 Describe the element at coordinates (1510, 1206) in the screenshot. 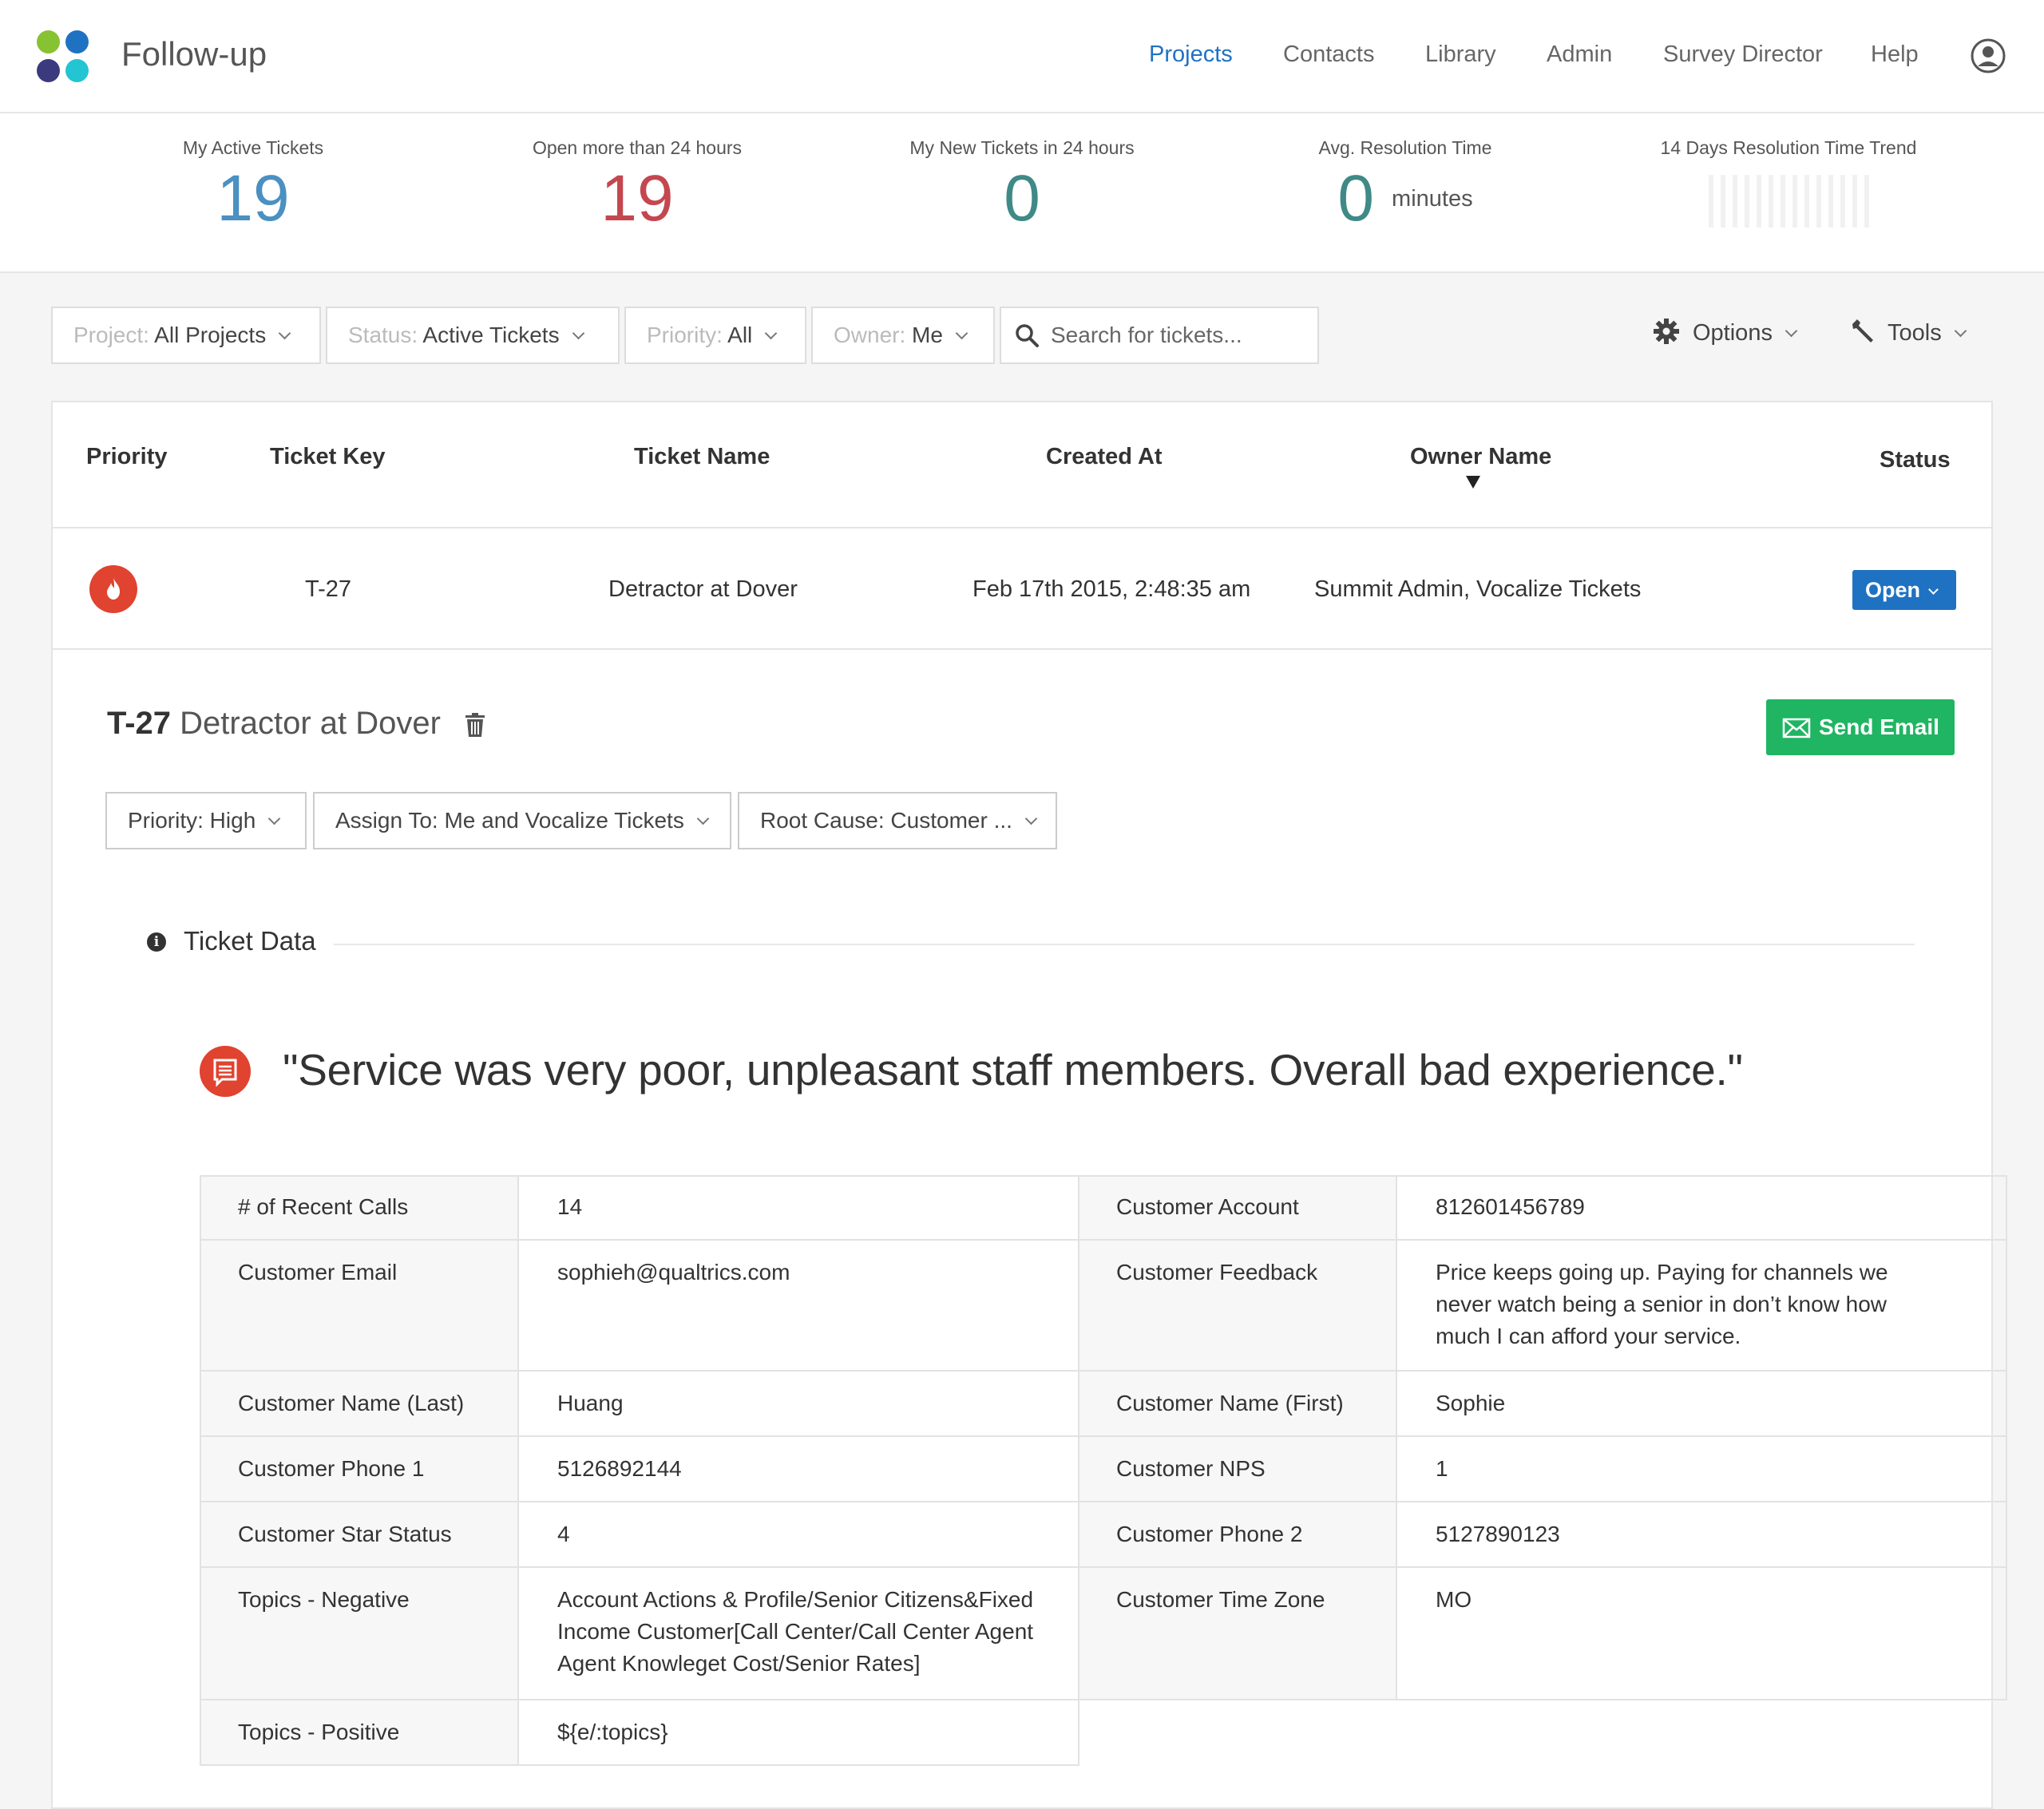

I see `field-value: 812601456789` at that location.